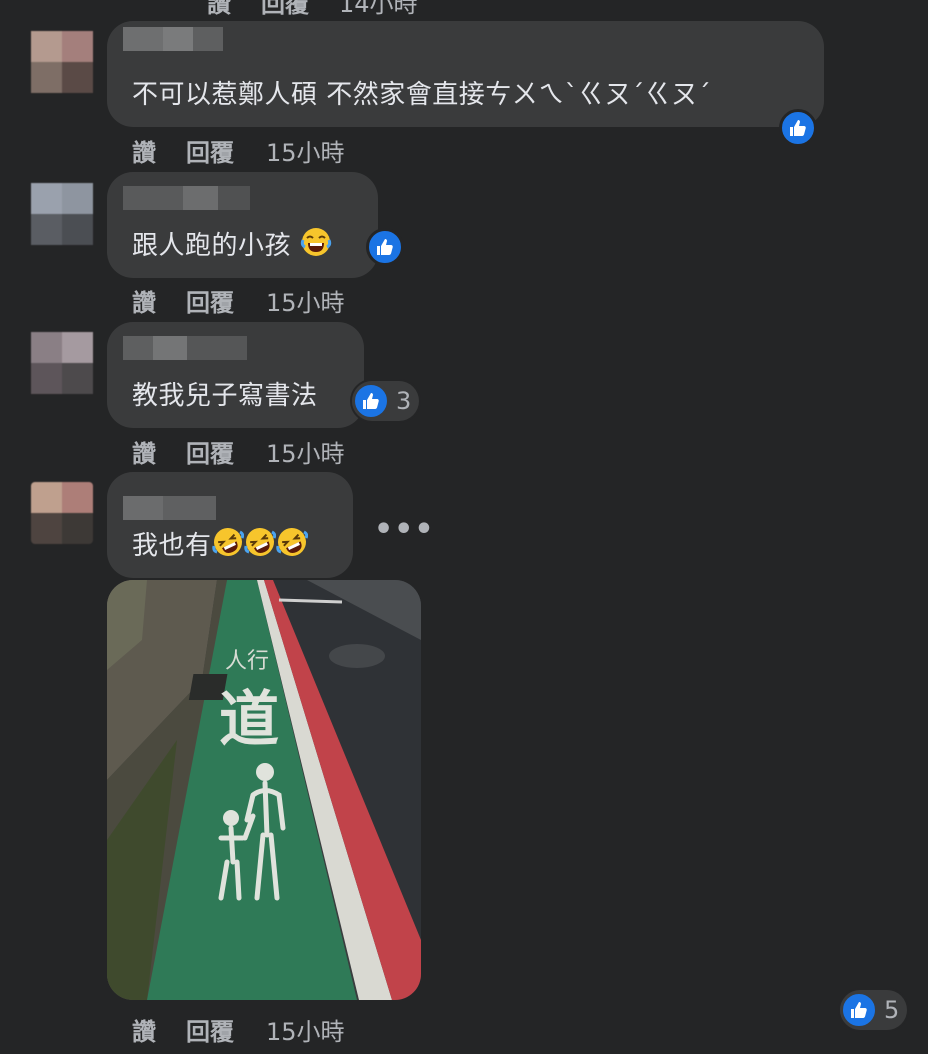 This screenshot has height=1054, width=928. I want to click on more-options-button: •••, so click(404, 529).